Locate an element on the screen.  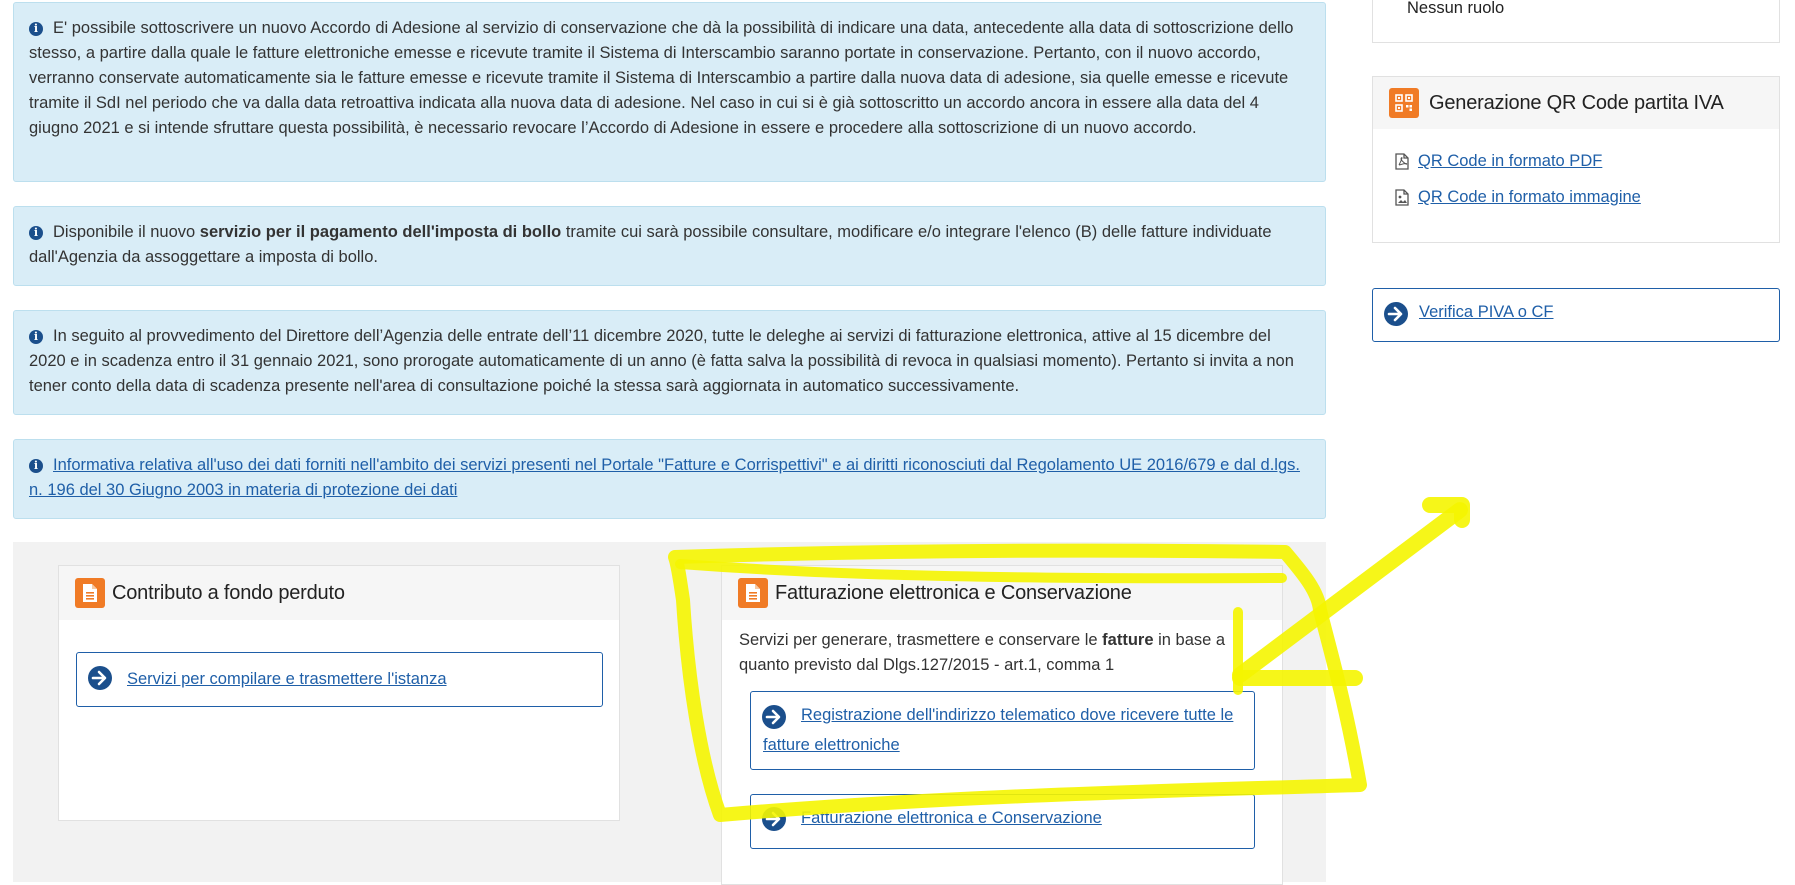
qr-image-item: QR Code in formato immagine is located at coordinates (1518, 197).